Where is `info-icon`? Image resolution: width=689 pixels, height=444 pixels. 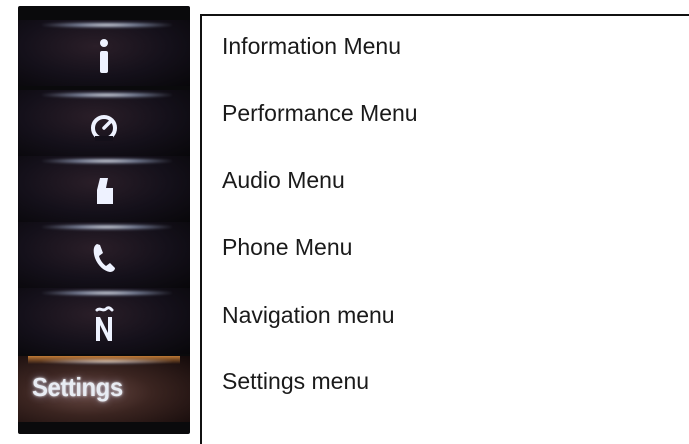
info-icon is located at coordinates (104, 56).